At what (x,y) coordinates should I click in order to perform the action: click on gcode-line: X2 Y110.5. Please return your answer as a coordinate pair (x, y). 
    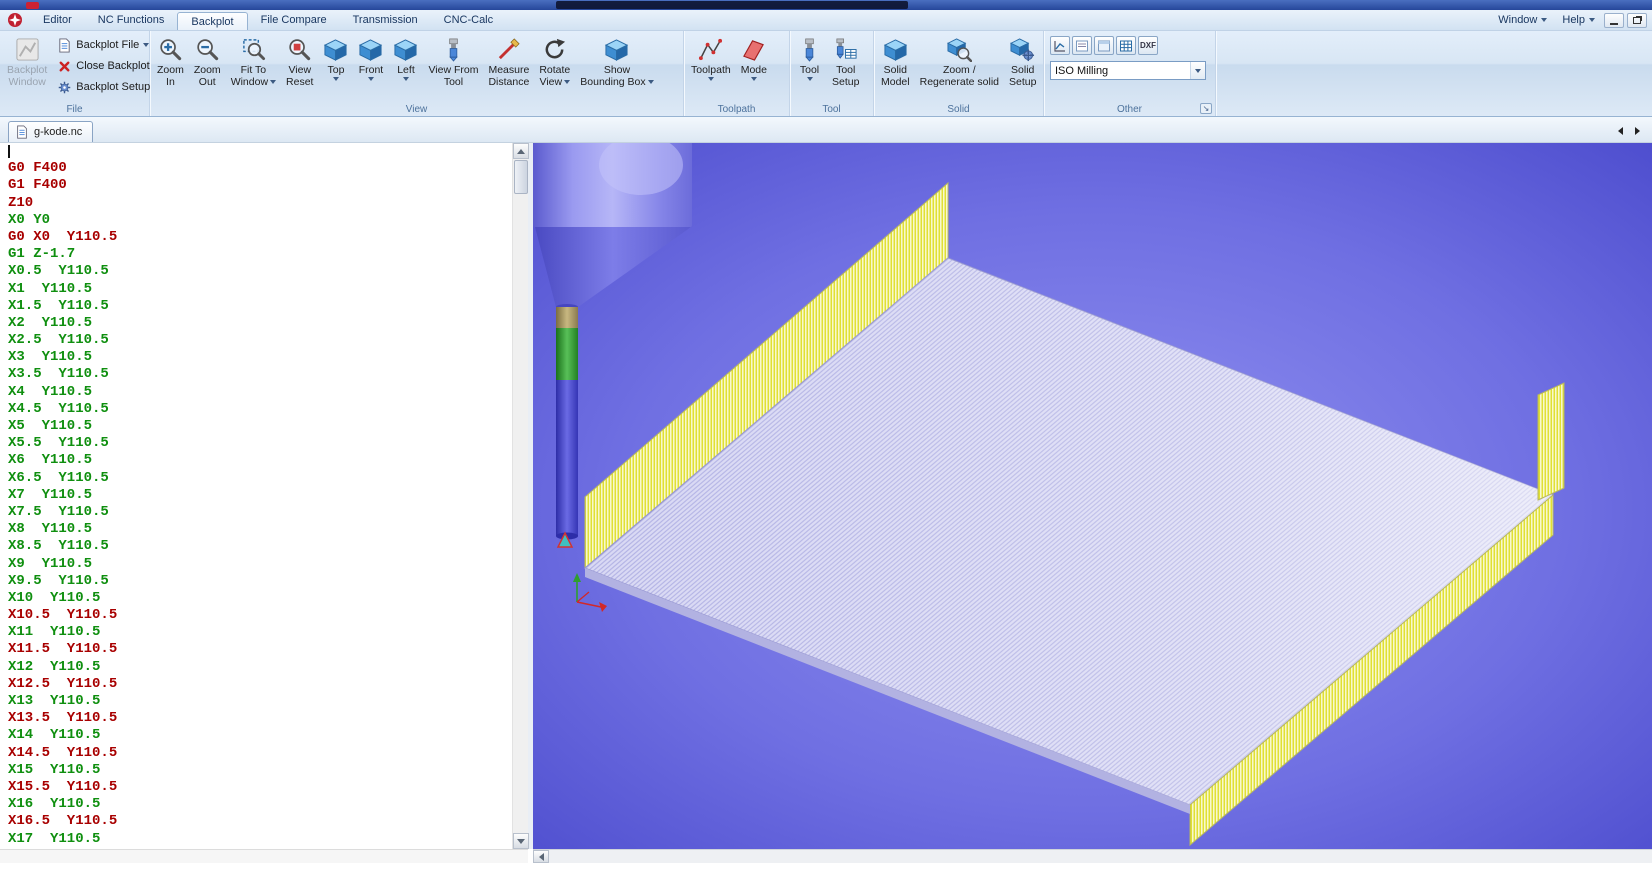
    Looking at the image, I should click on (256, 323).